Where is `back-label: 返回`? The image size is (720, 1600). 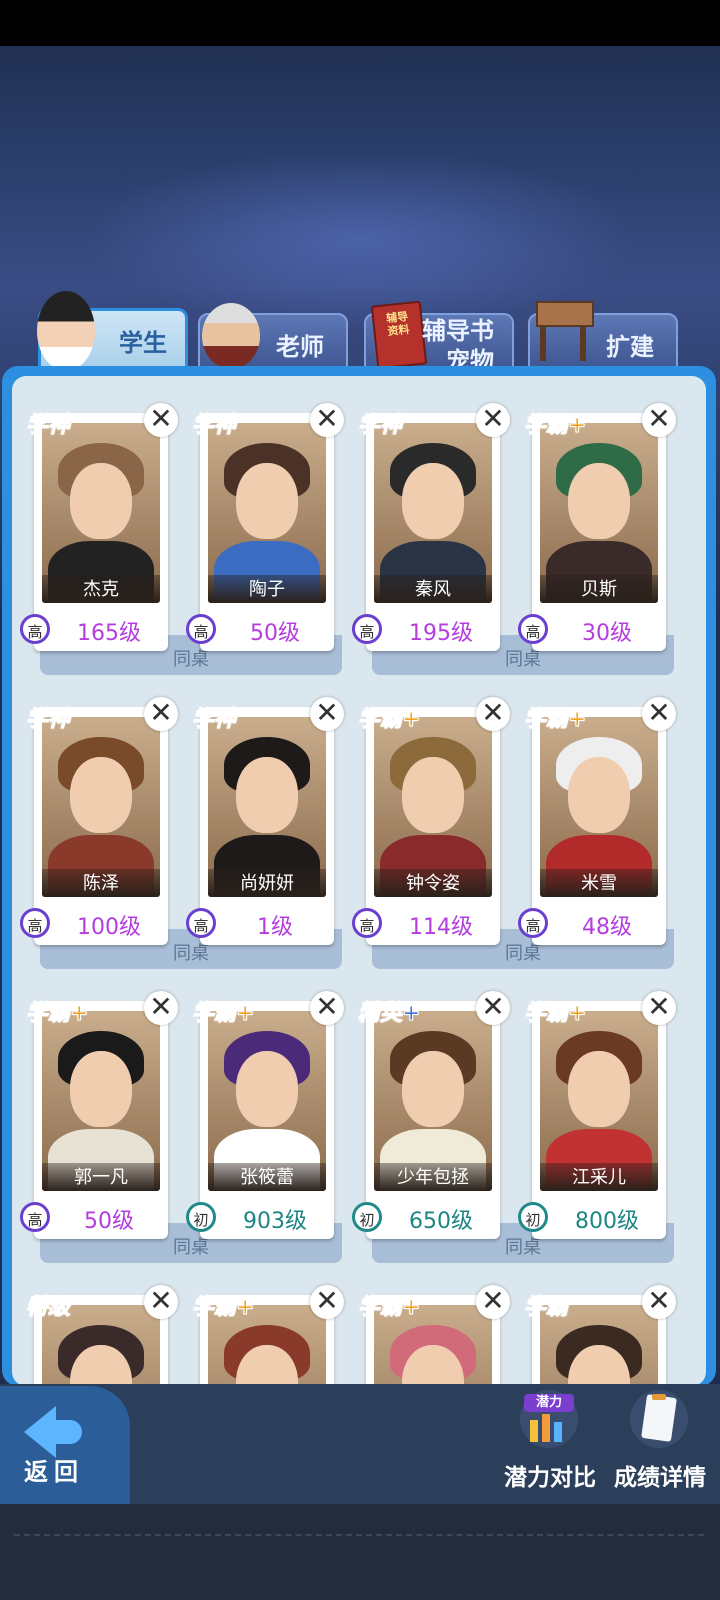
back-label: 返回 is located at coordinates (54, 1472).